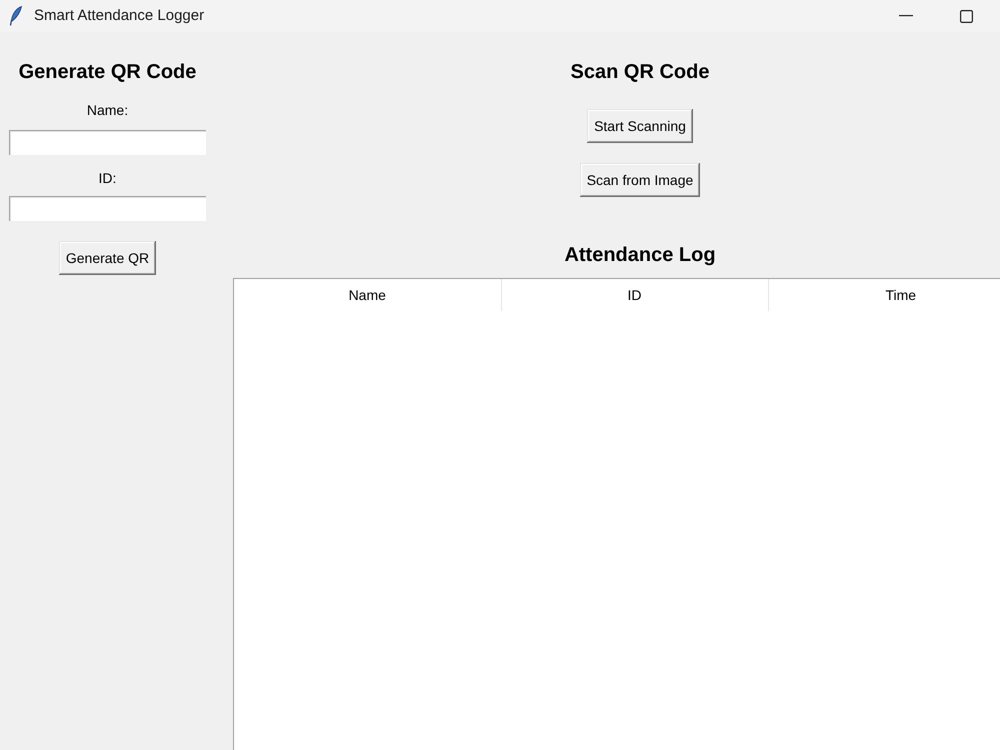 The image size is (1000, 750). Describe the element at coordinates (640, 126) in the screenshot. I see `scan-button: Start Scanning` at that location.